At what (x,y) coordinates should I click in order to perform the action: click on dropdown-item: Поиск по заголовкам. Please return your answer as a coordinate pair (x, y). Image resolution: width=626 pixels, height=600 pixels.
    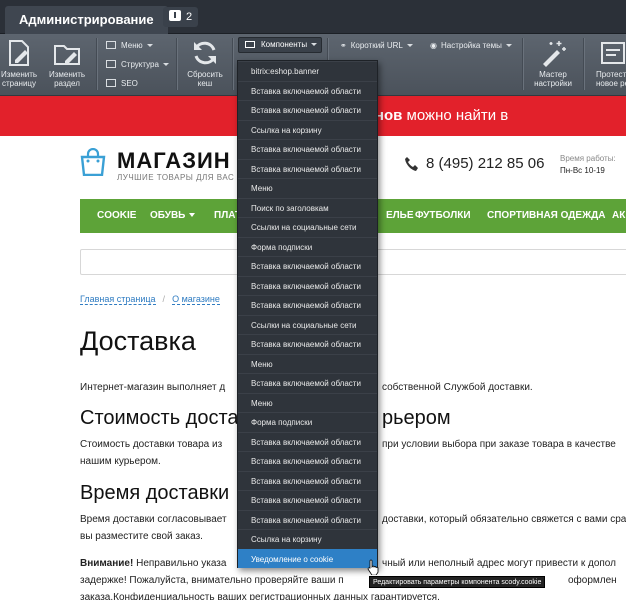
    Looking at the image, I should click on (307, 207).